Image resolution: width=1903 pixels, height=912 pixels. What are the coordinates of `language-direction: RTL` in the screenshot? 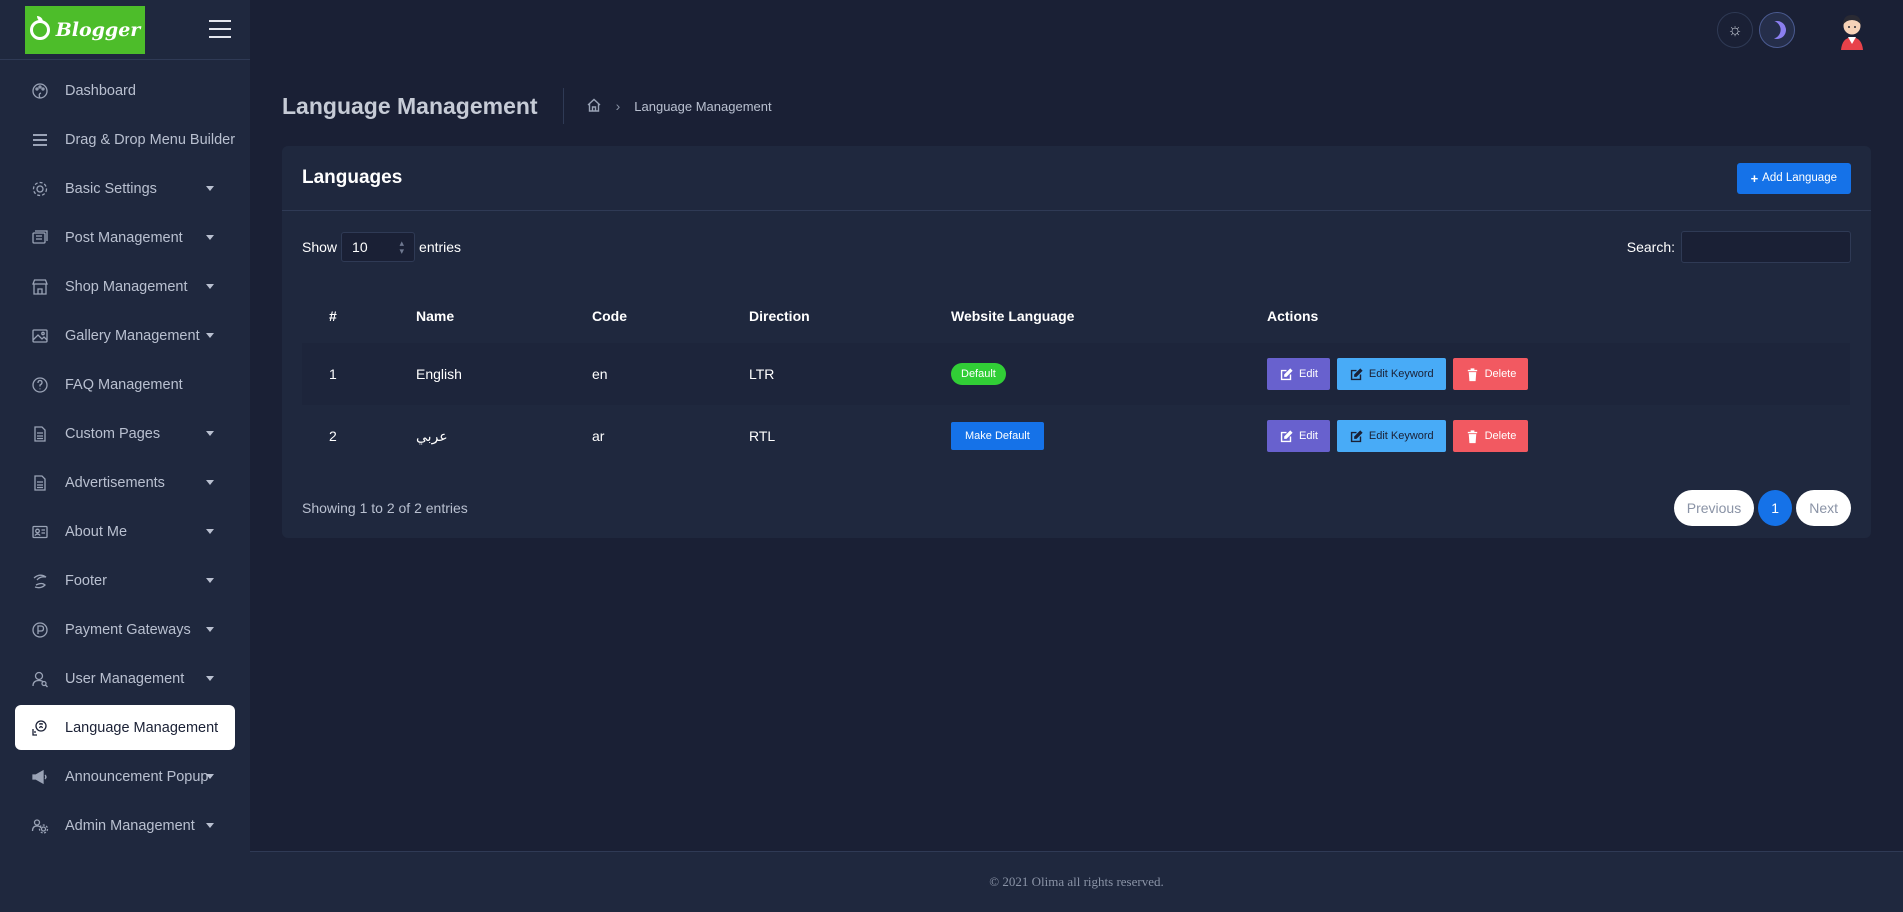 It's located at (762, 436).